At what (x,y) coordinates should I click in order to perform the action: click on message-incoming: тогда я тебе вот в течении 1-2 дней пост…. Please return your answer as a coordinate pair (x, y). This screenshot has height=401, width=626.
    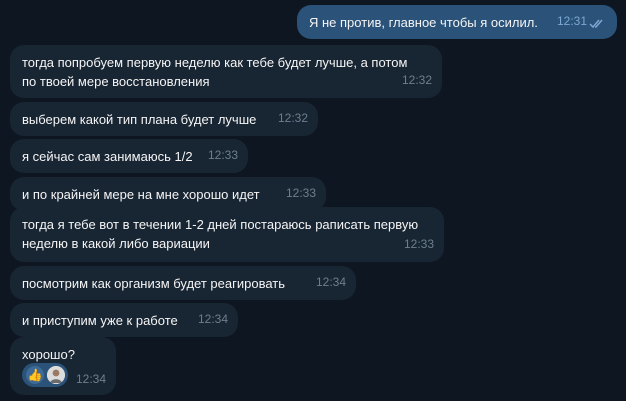
    Looking at the image, I should click on (227, 234).